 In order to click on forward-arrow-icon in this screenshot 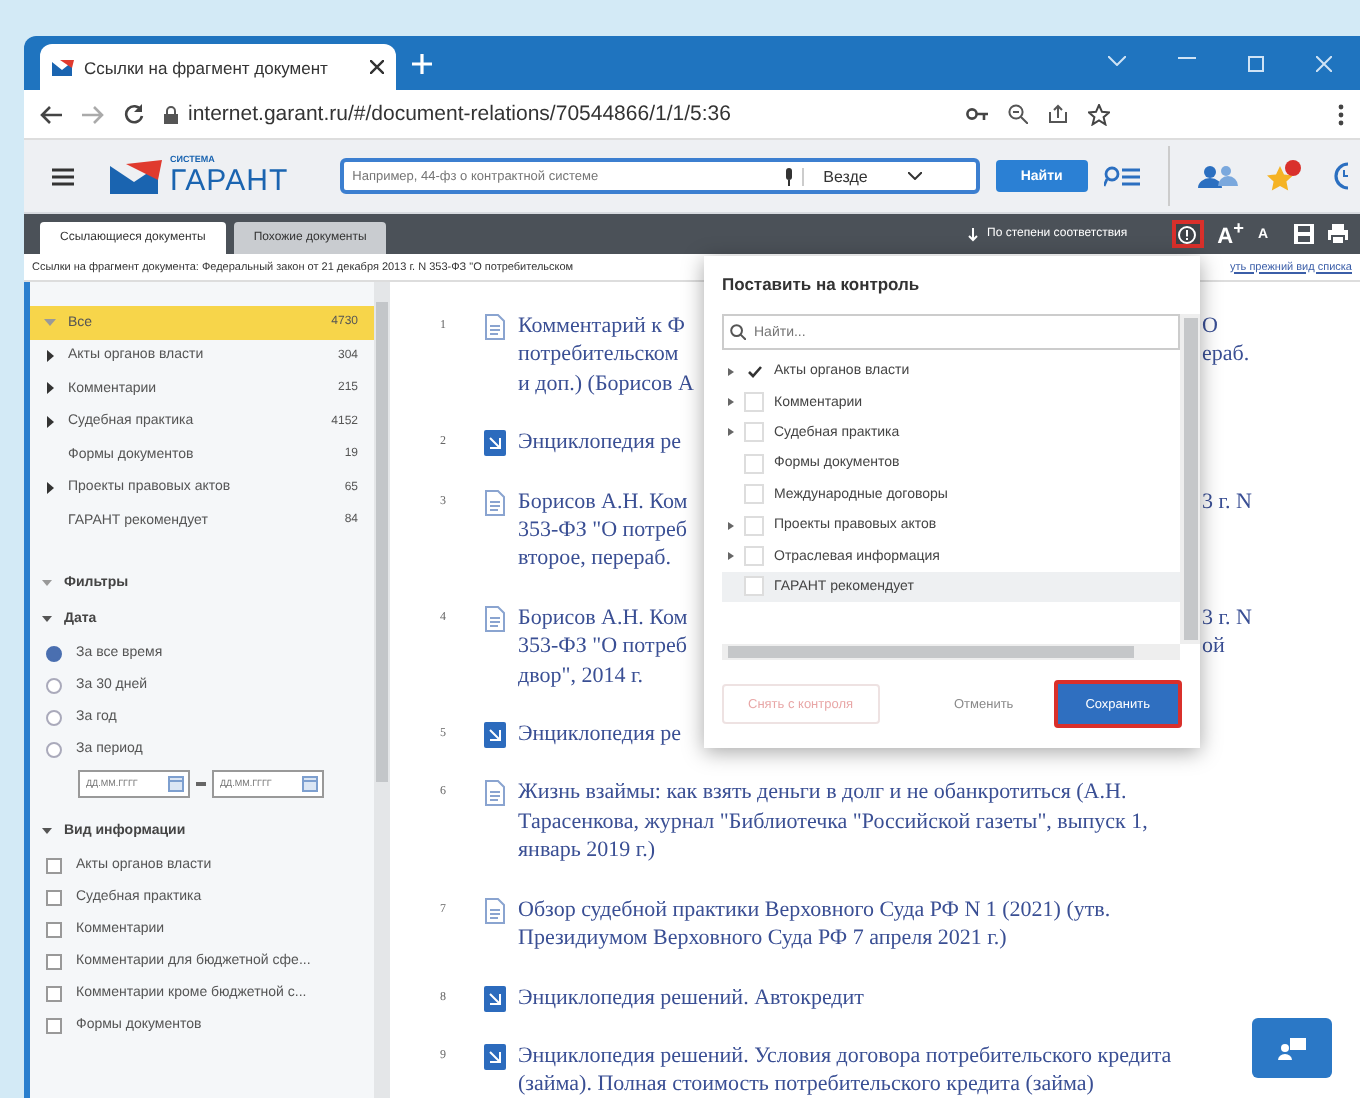, I will do `click(93, 114)`.